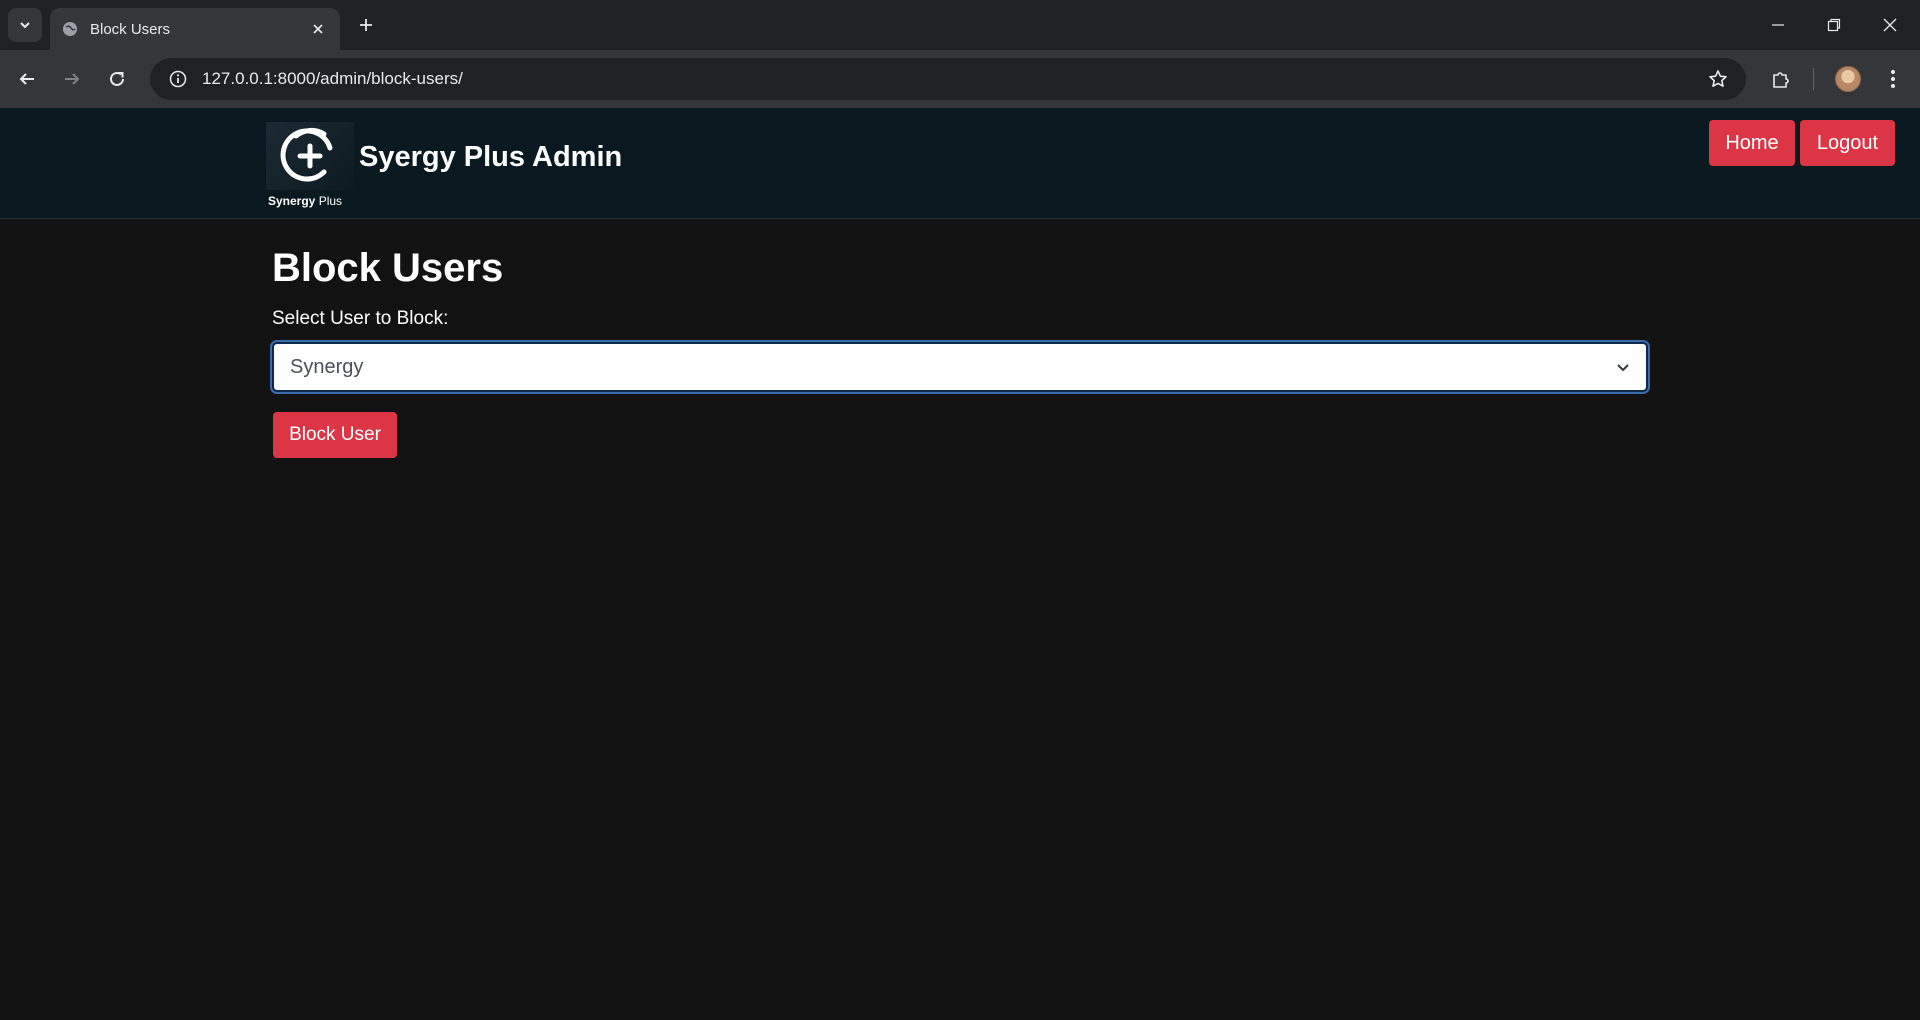 This screenshot has width=1920, height=1020. I want to click on site-logo: Synergy Plus, so click(310, 165).